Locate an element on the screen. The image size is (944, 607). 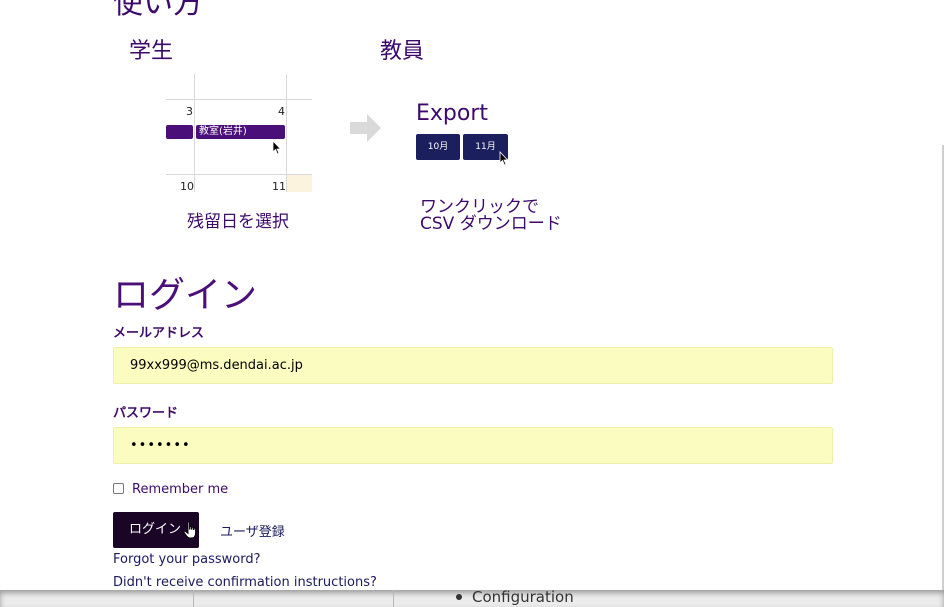
password-field: ••••••• is located at coordinates (473, 445).